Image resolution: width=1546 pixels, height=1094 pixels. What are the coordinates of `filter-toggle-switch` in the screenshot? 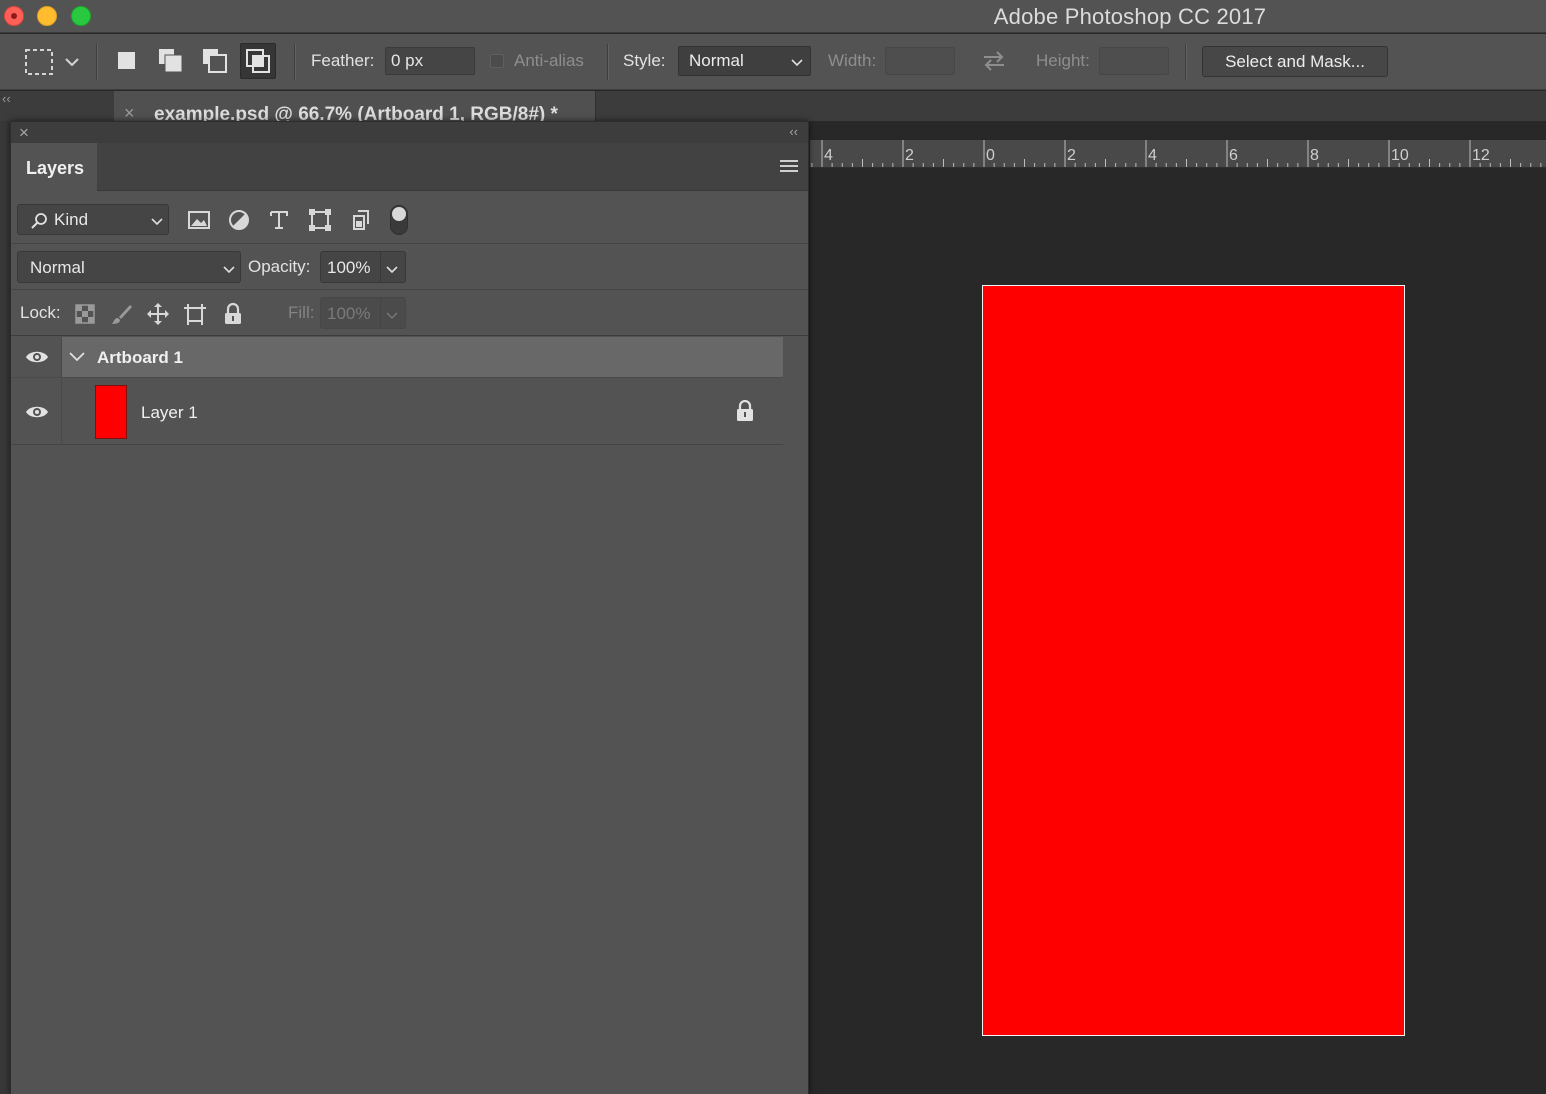 It's located at (399, 220).